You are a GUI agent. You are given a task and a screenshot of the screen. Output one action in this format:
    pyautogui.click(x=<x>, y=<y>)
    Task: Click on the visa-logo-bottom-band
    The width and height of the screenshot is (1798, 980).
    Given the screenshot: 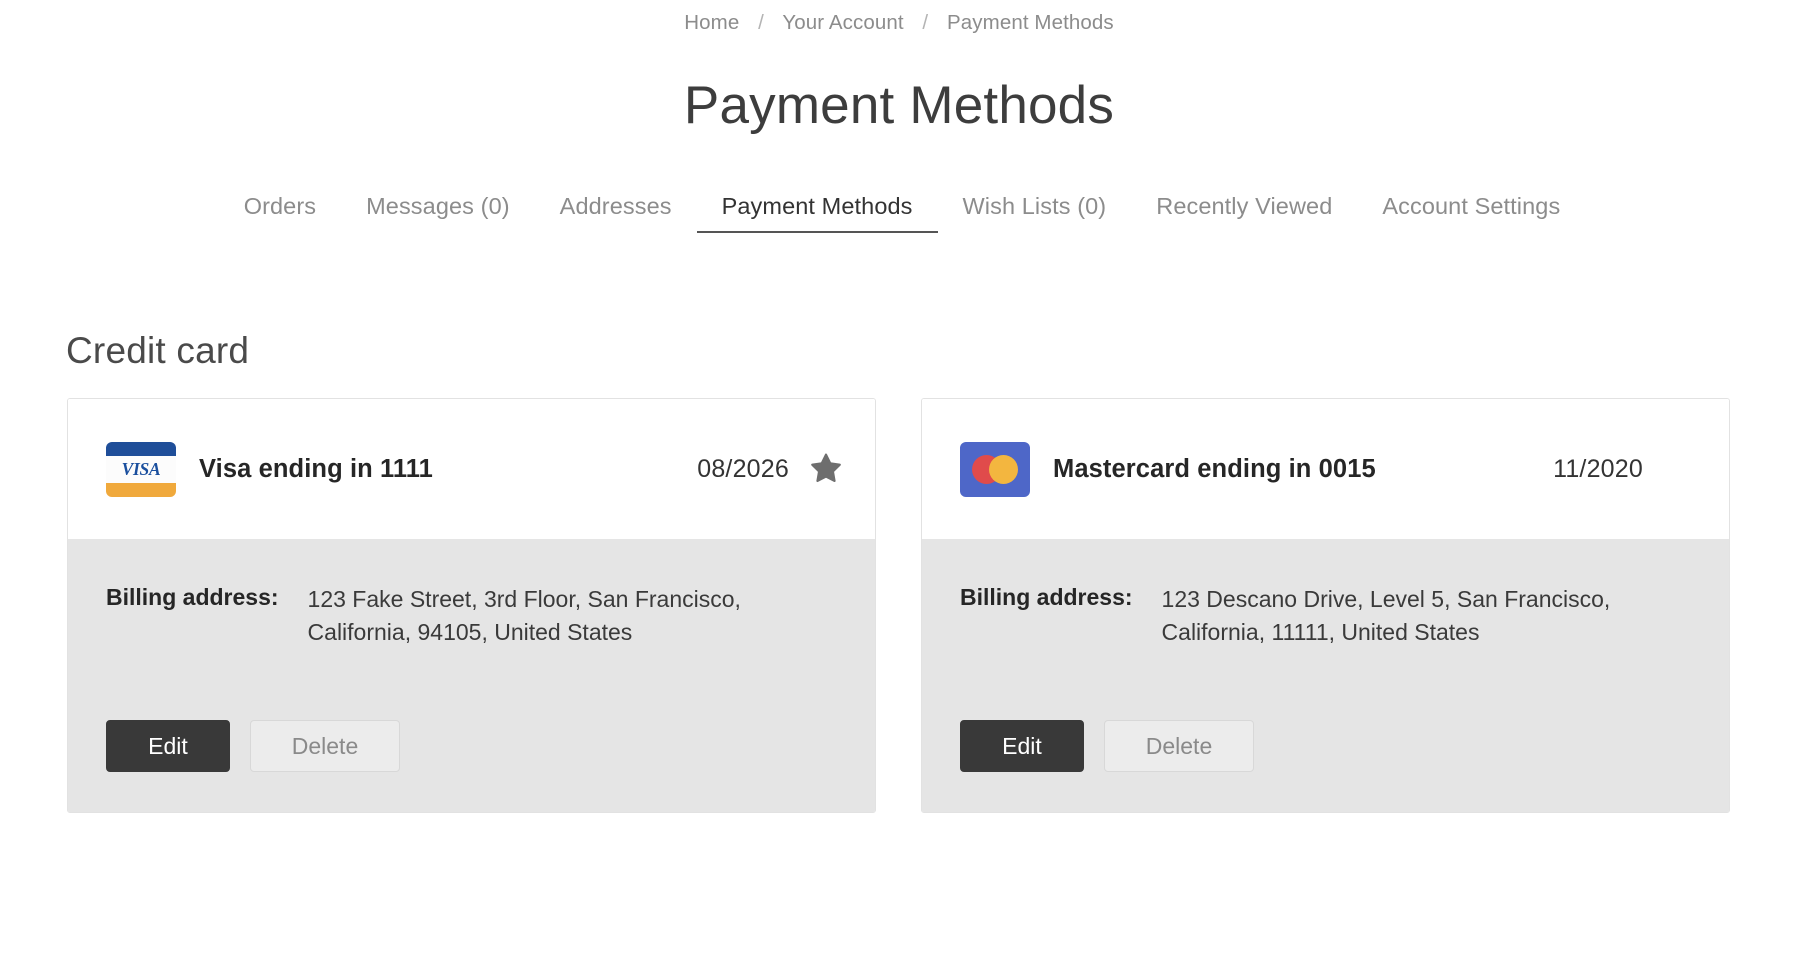 What is the action you would take?
    pyautogui.click(x=141, y=489)
    